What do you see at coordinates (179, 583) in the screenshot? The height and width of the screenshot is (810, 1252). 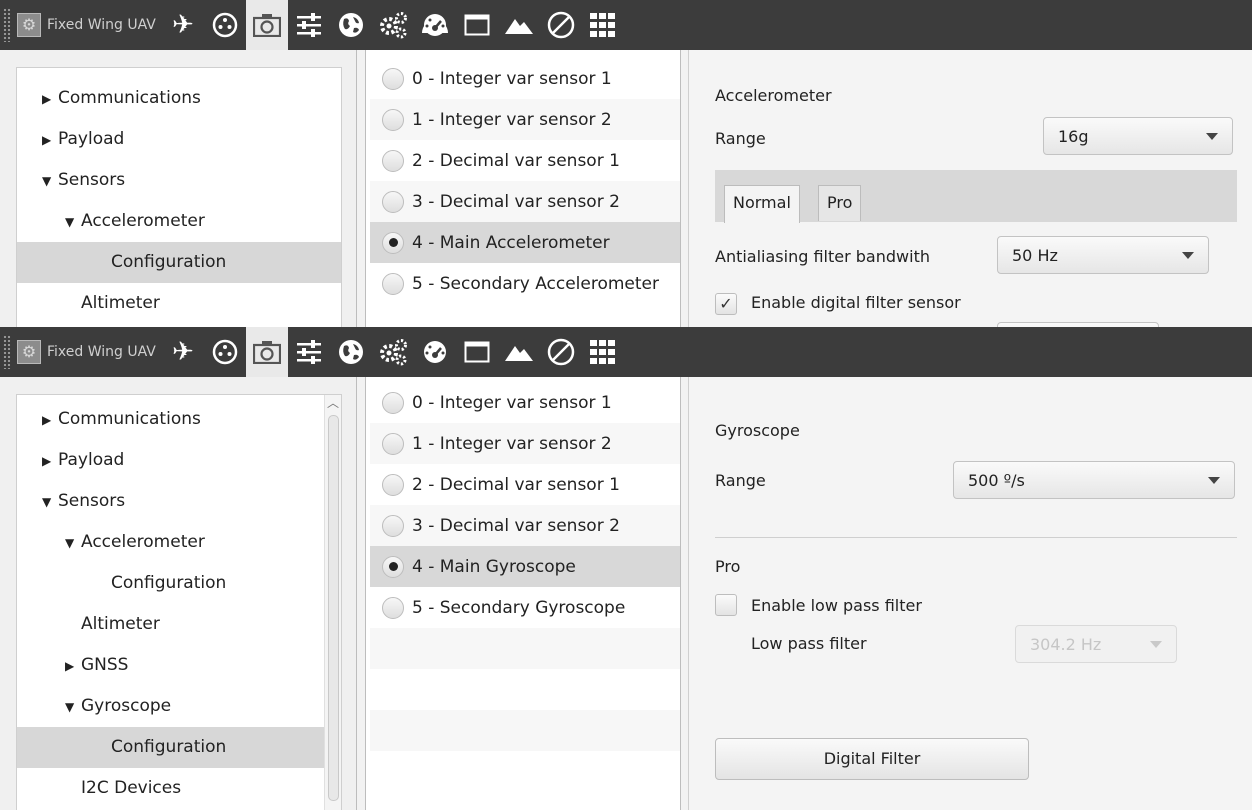 I see `tree-item-accelerometer-configuration: Configuration` at bounding box center [179, 583].